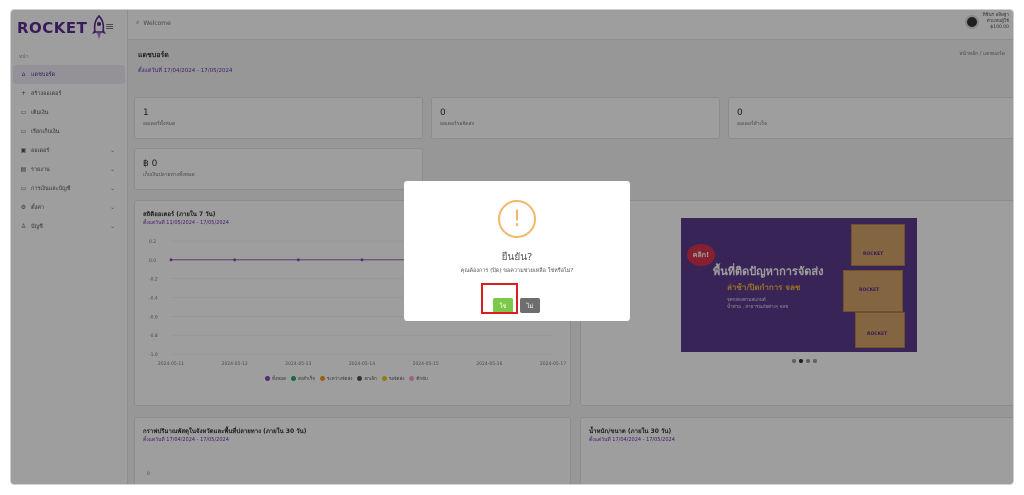 This screenshot has height=495, width=1024. I want to click on confirm-no-button: ไม่, so click(530, 305).